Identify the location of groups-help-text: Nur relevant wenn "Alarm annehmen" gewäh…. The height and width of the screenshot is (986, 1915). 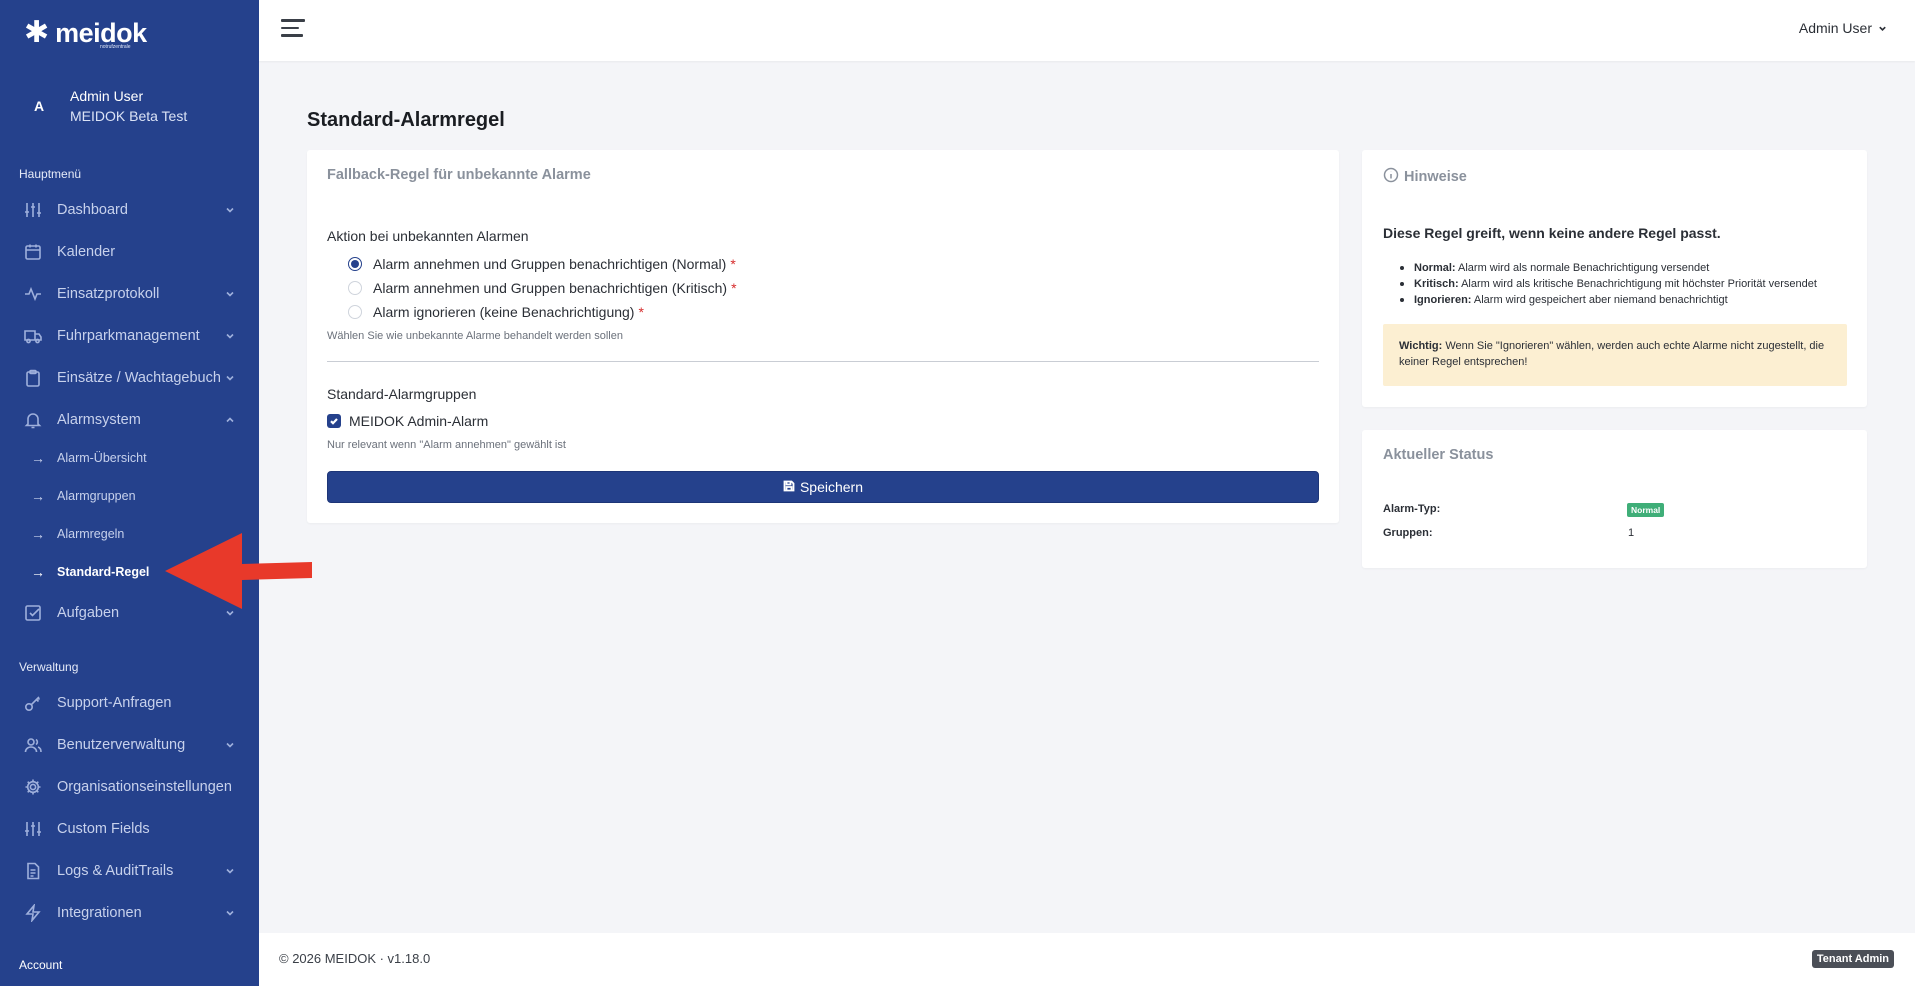
(446, 445).